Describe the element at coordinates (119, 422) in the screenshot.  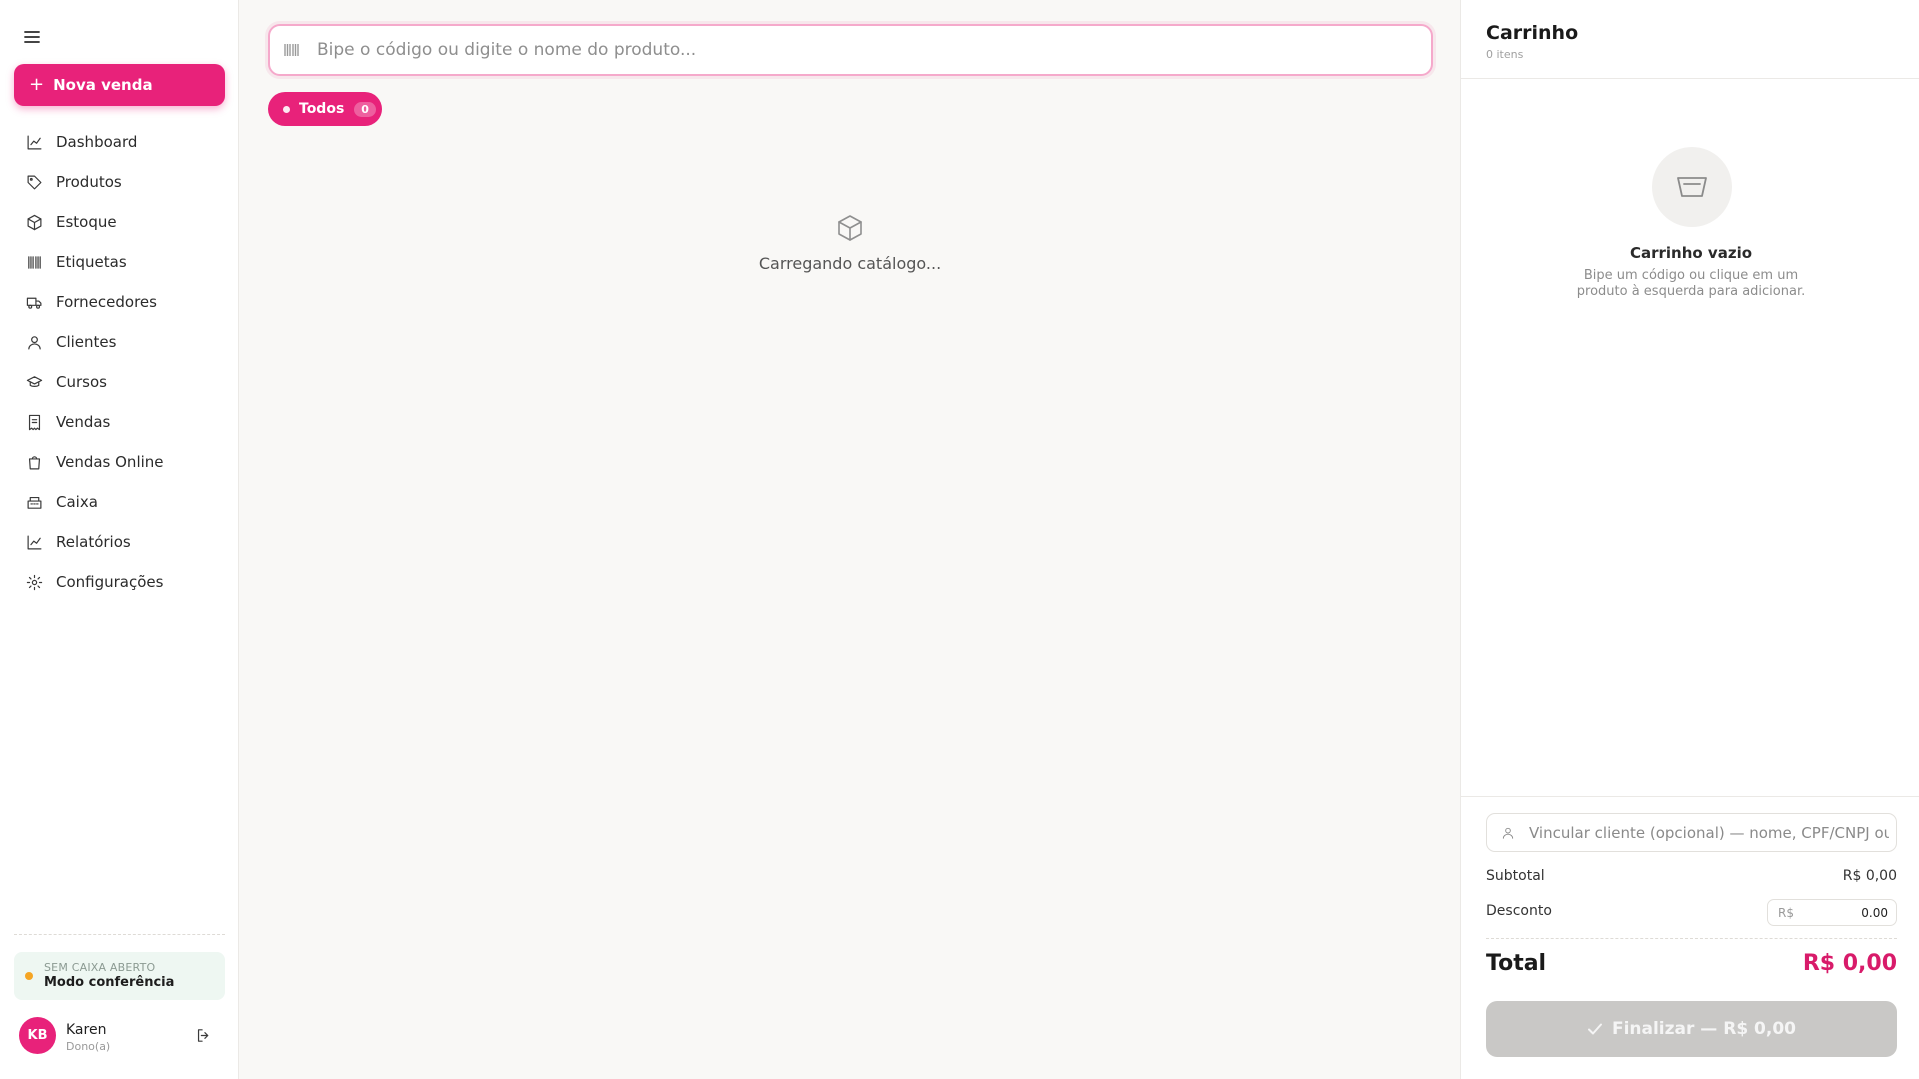
I see `sidebar-item-vendas: Vendas` at that location.